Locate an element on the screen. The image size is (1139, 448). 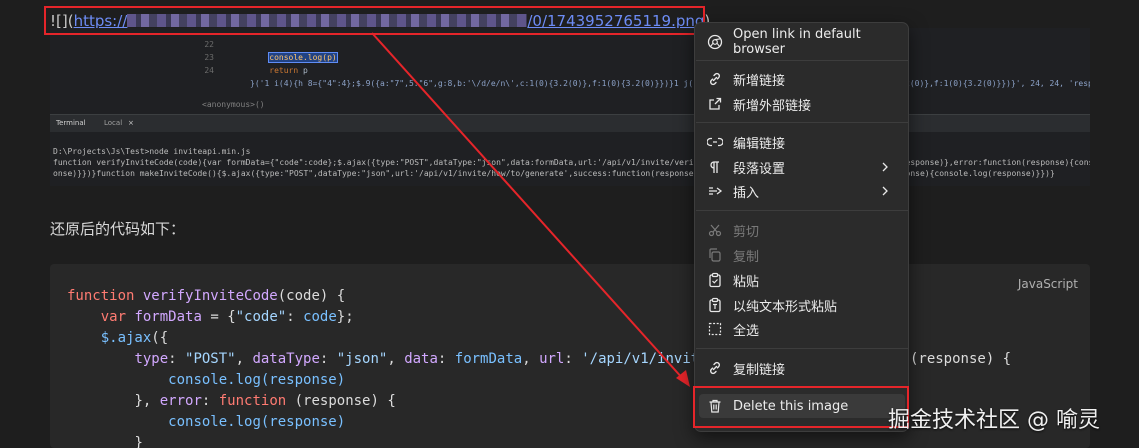
menu-item-copy-link: 复制链接 is located at coordinates (802, 368).